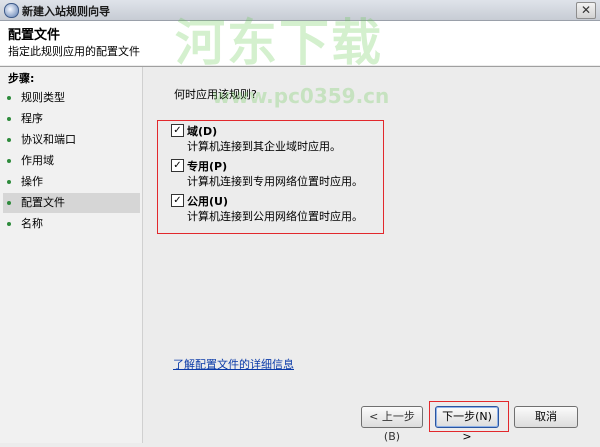 The image size is (600, 447). What do you see at coordinates (71, 161) in the screenshot?
I see `step-scope: 作用域` at bounding box center [71, 161].